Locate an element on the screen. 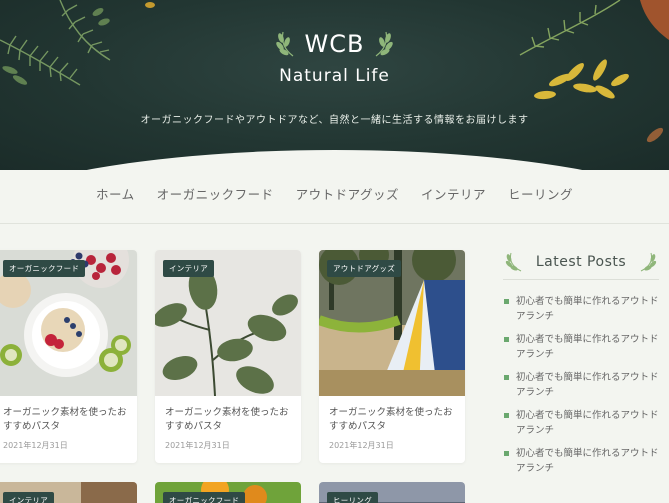 The width and height of the screenshot is (669, 503). nav-item-organic-food: オーガニックフード is located at coordinates (215, 193).